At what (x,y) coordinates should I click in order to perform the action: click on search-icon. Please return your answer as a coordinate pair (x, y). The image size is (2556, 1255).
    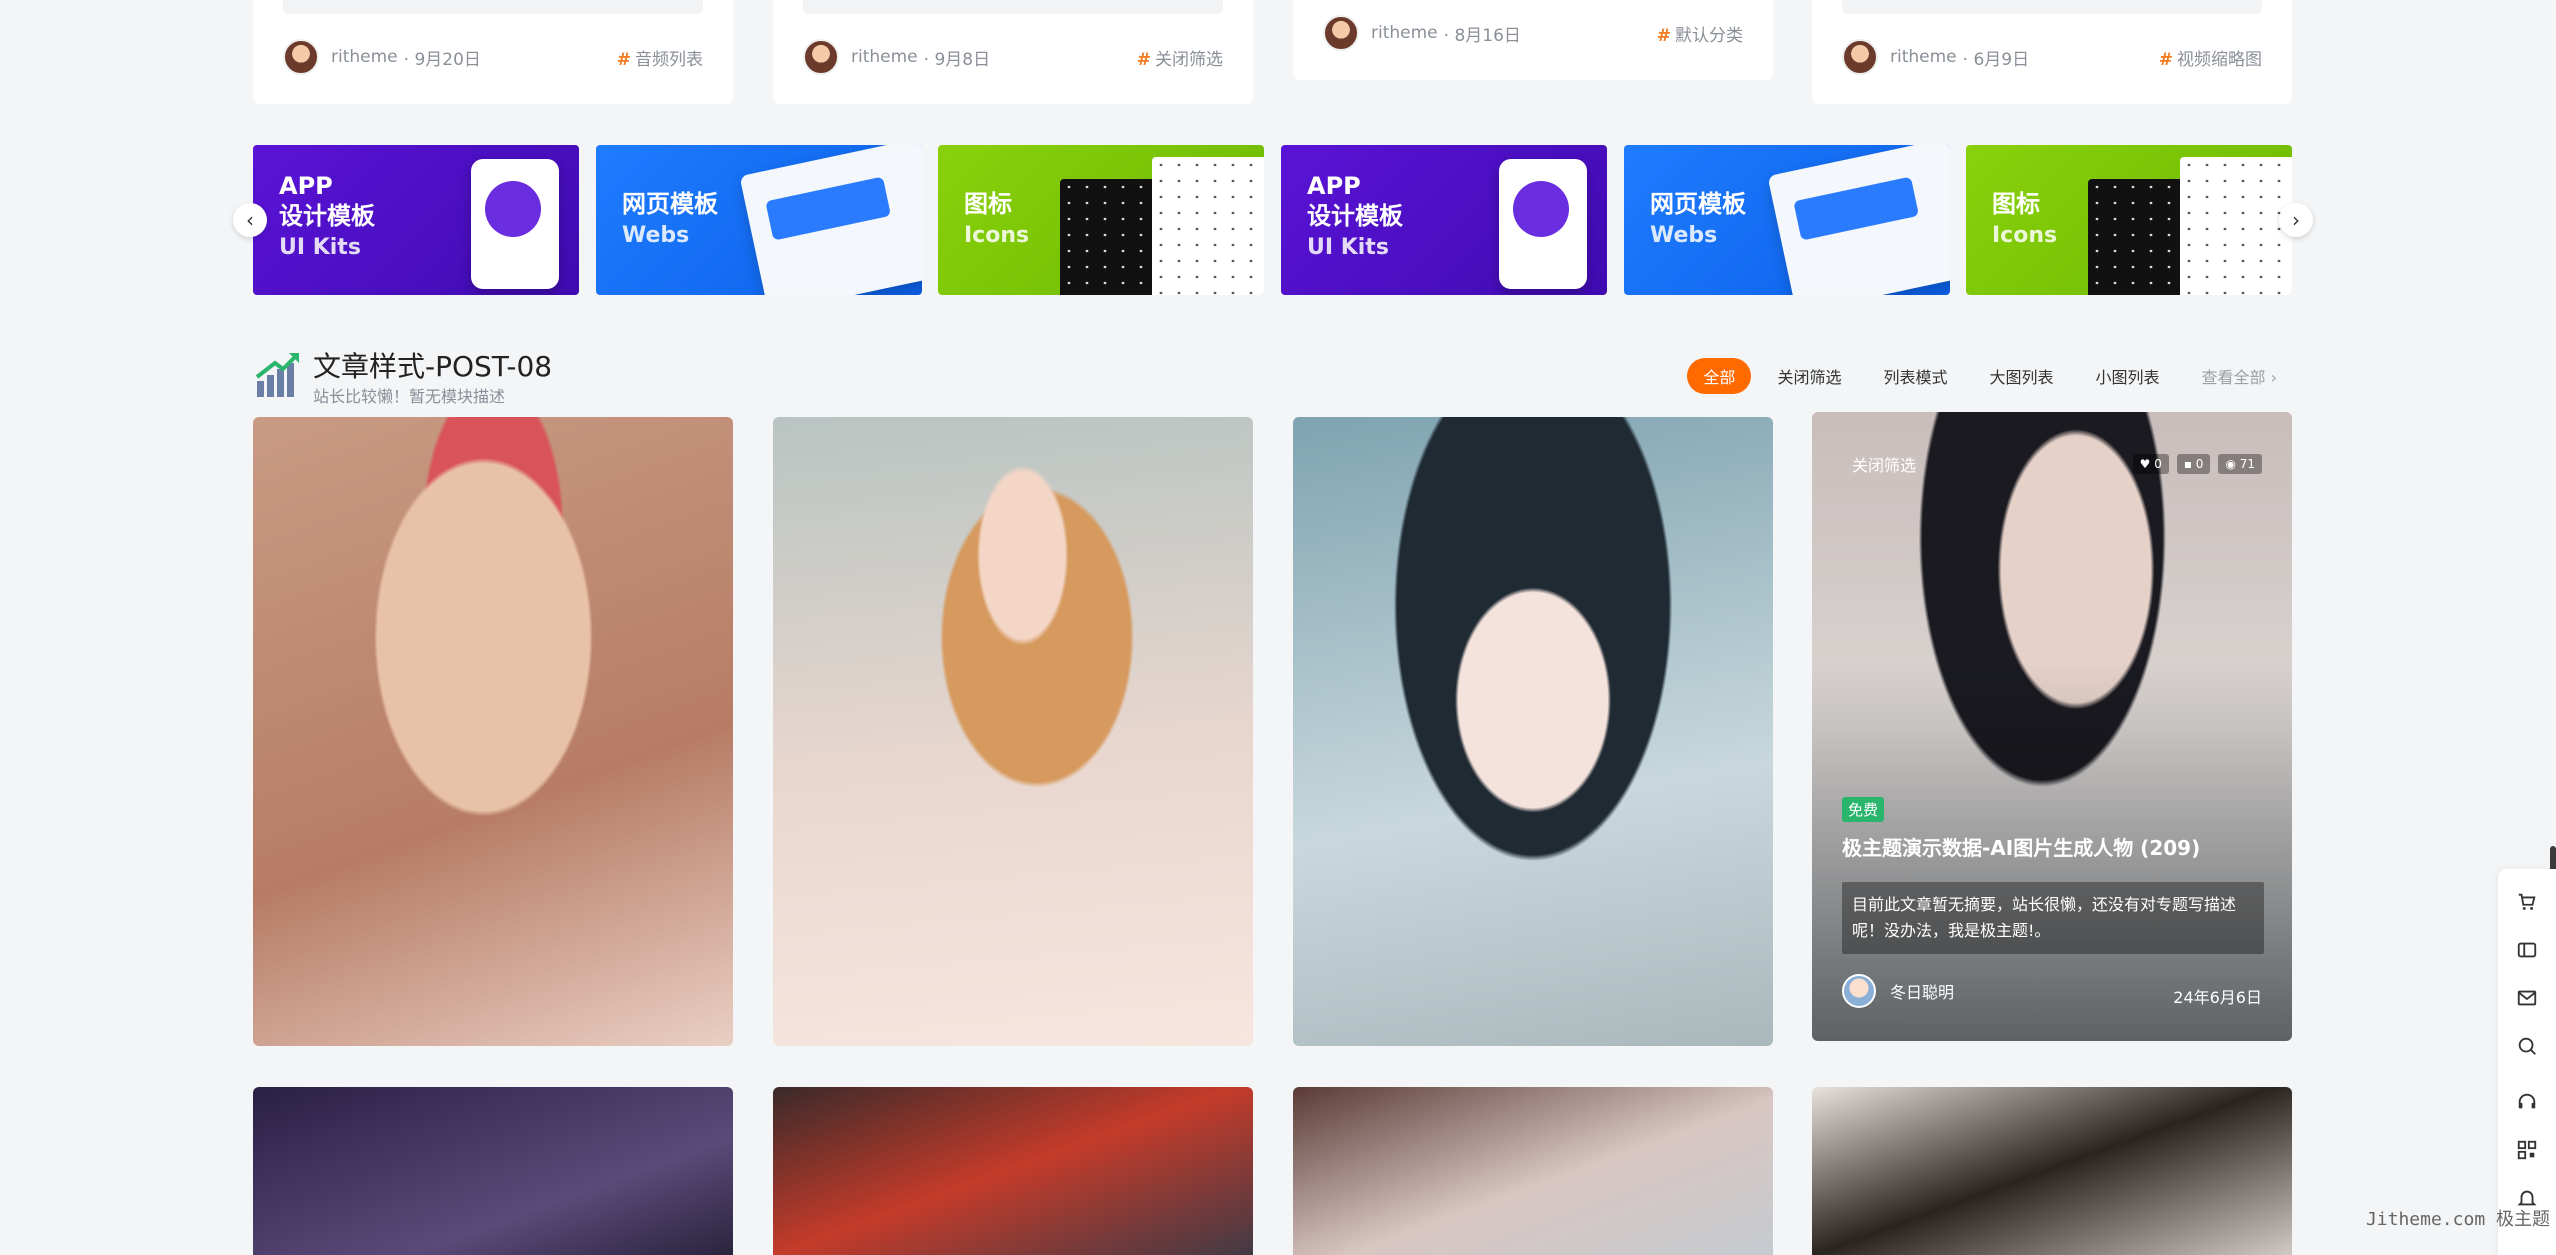
    Looking at the image, I should click on (2527, 1046).